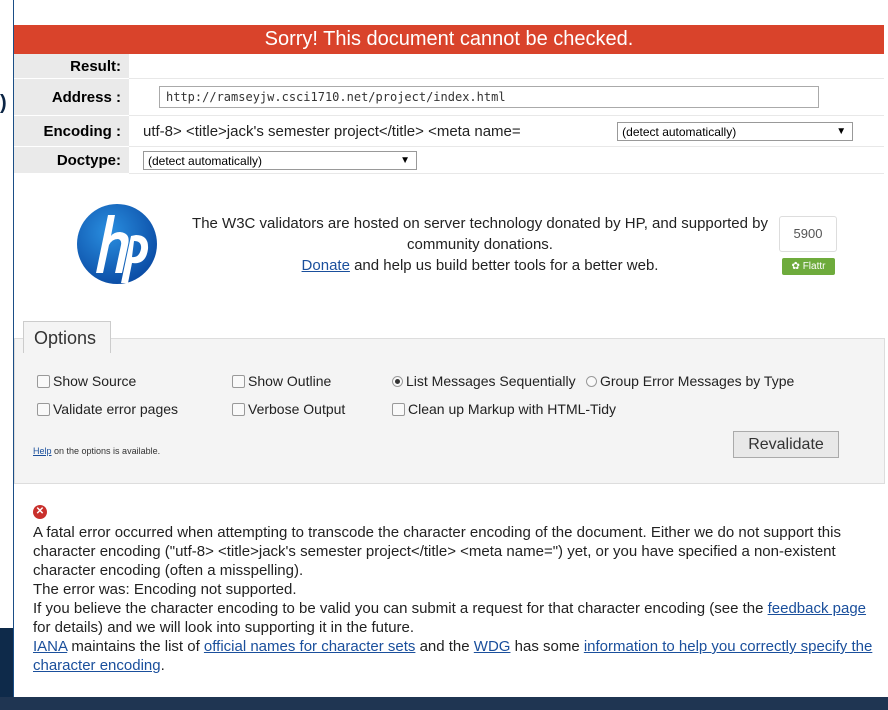 This screenshot has width=888, height=710. Describe the element at coordinates (326, 265) in the screenshot. I see `donate-link: Donate` at that location.